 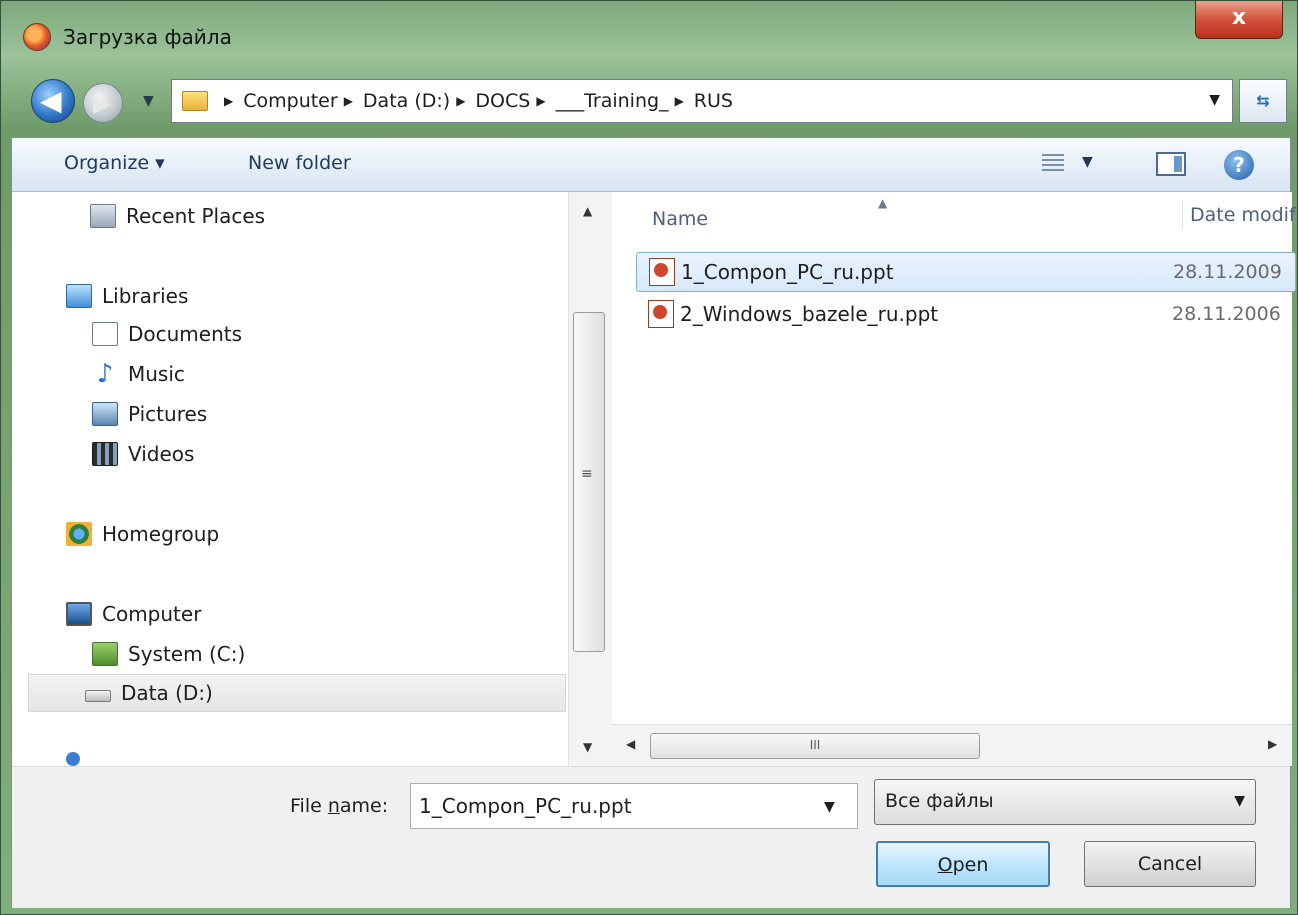 What do you see at coordinates (79, 296) in the screenshot?
I see `libraries-icon` at bounding box center [79, 296].